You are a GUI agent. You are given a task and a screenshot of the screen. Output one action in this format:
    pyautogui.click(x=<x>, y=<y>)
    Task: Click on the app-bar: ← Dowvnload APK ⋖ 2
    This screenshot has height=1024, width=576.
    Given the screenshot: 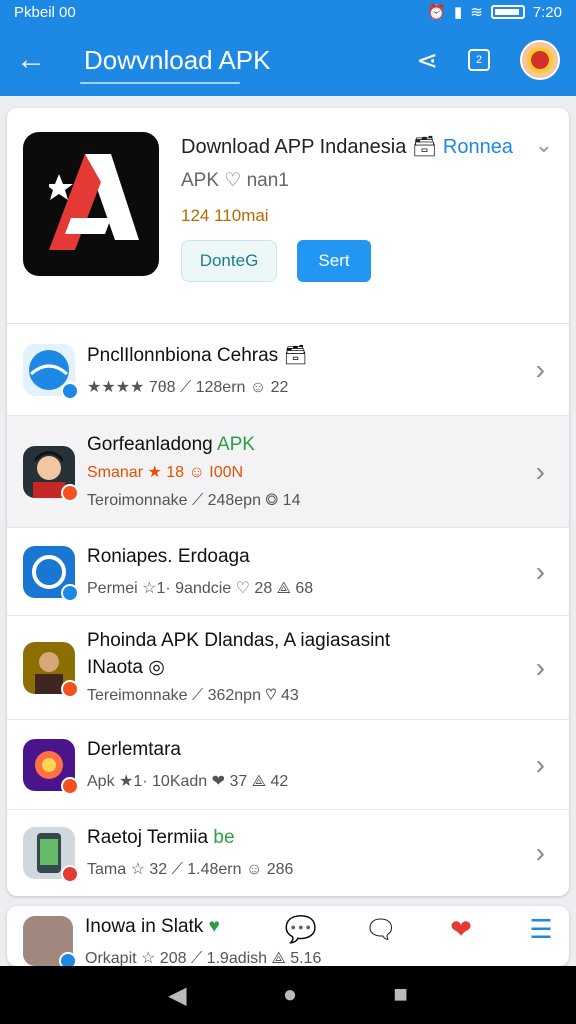 What is the action you would take?
    pyautogui.click(x=288, y=60)
    